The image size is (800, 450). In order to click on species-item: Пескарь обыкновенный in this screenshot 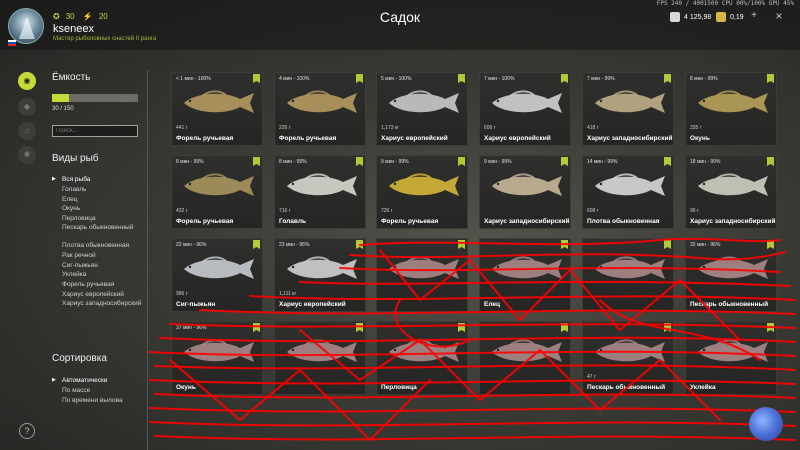, I will do `click(97, 232)`.